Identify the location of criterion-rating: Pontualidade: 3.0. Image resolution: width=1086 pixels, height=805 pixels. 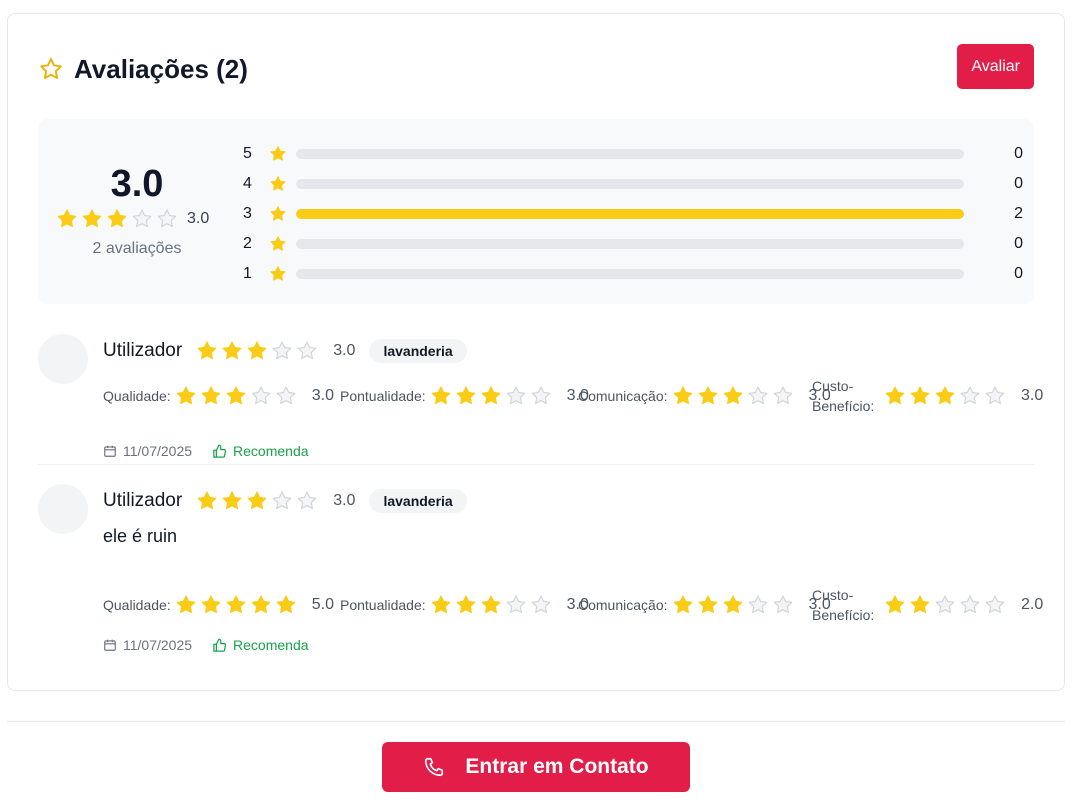
(464, 396).